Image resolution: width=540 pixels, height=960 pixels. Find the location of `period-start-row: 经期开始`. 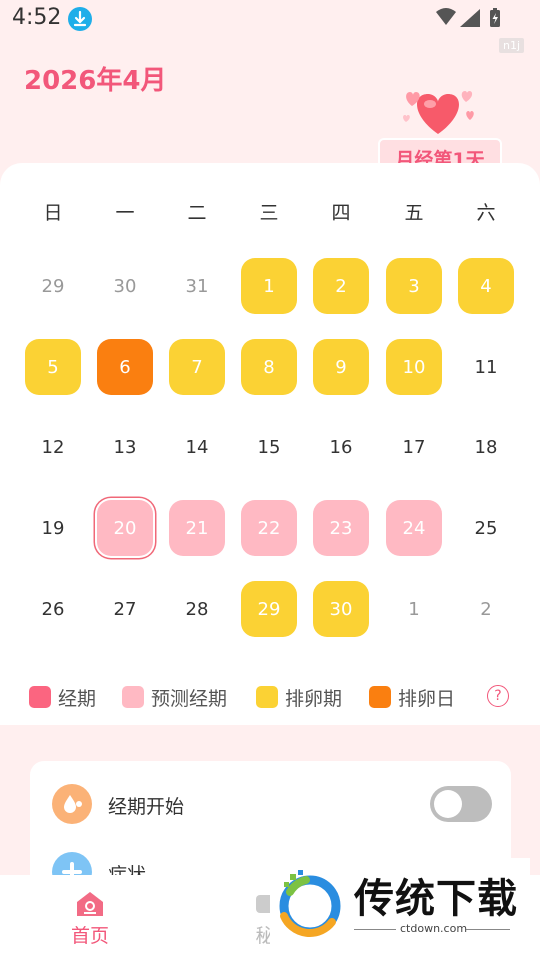

period-start-row: 经期开始 is located at coordinates (272, 804).